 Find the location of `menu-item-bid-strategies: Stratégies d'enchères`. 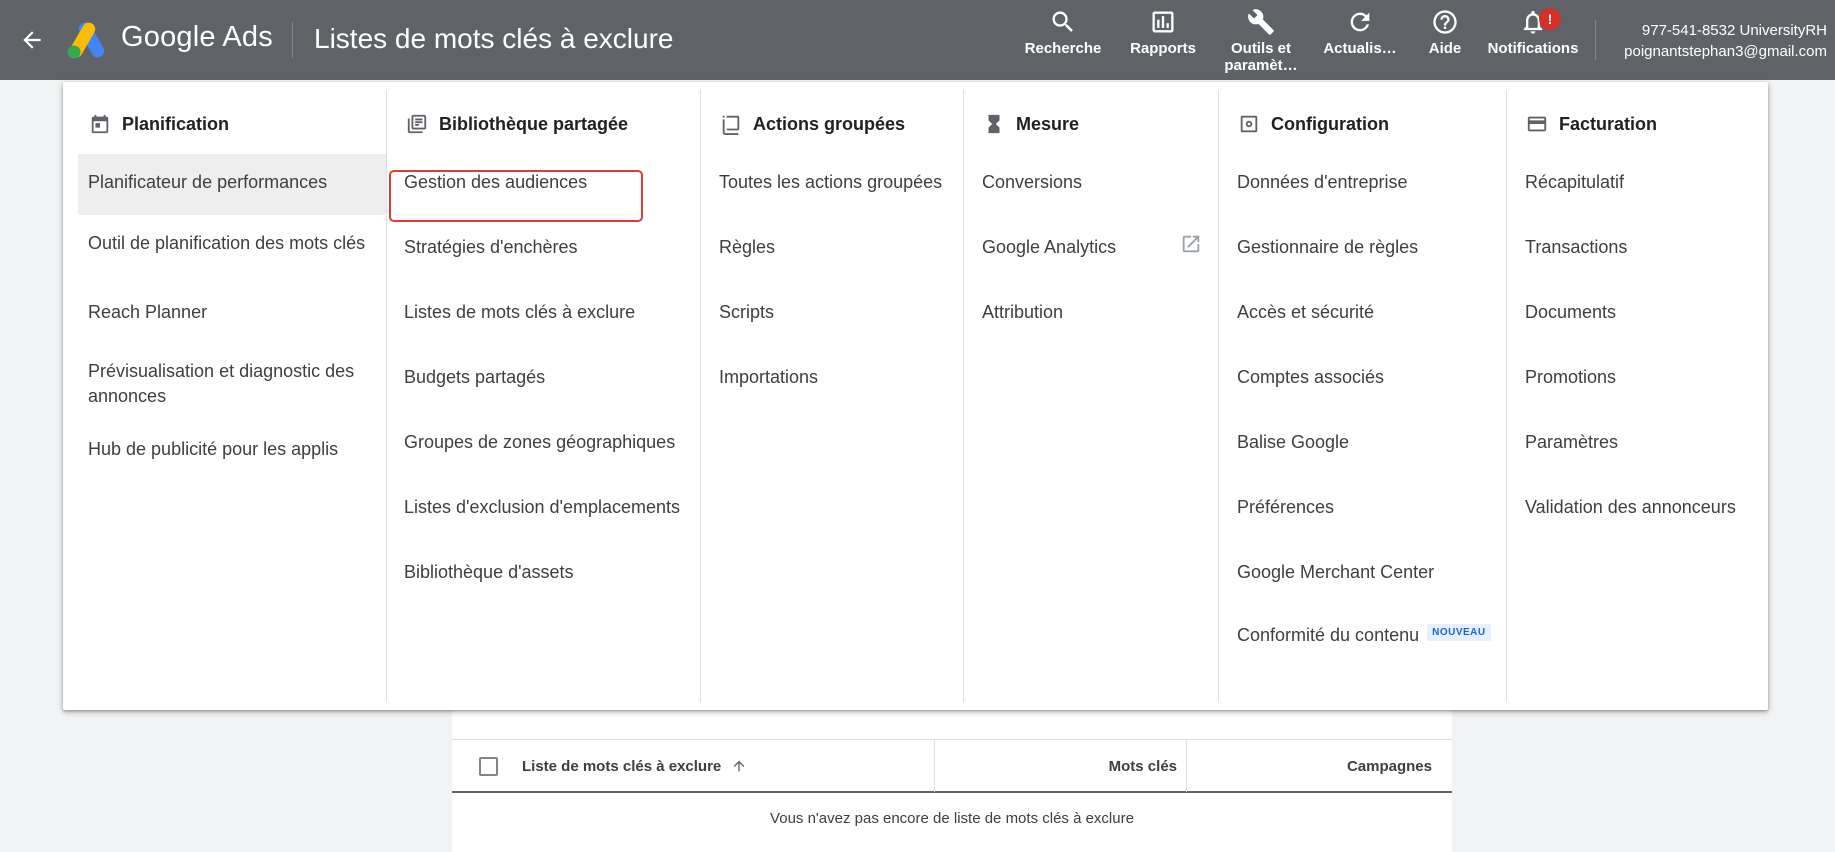

menu-item-bid-strategies: Stratégies d'enchères is located at coordinates (543, 251).